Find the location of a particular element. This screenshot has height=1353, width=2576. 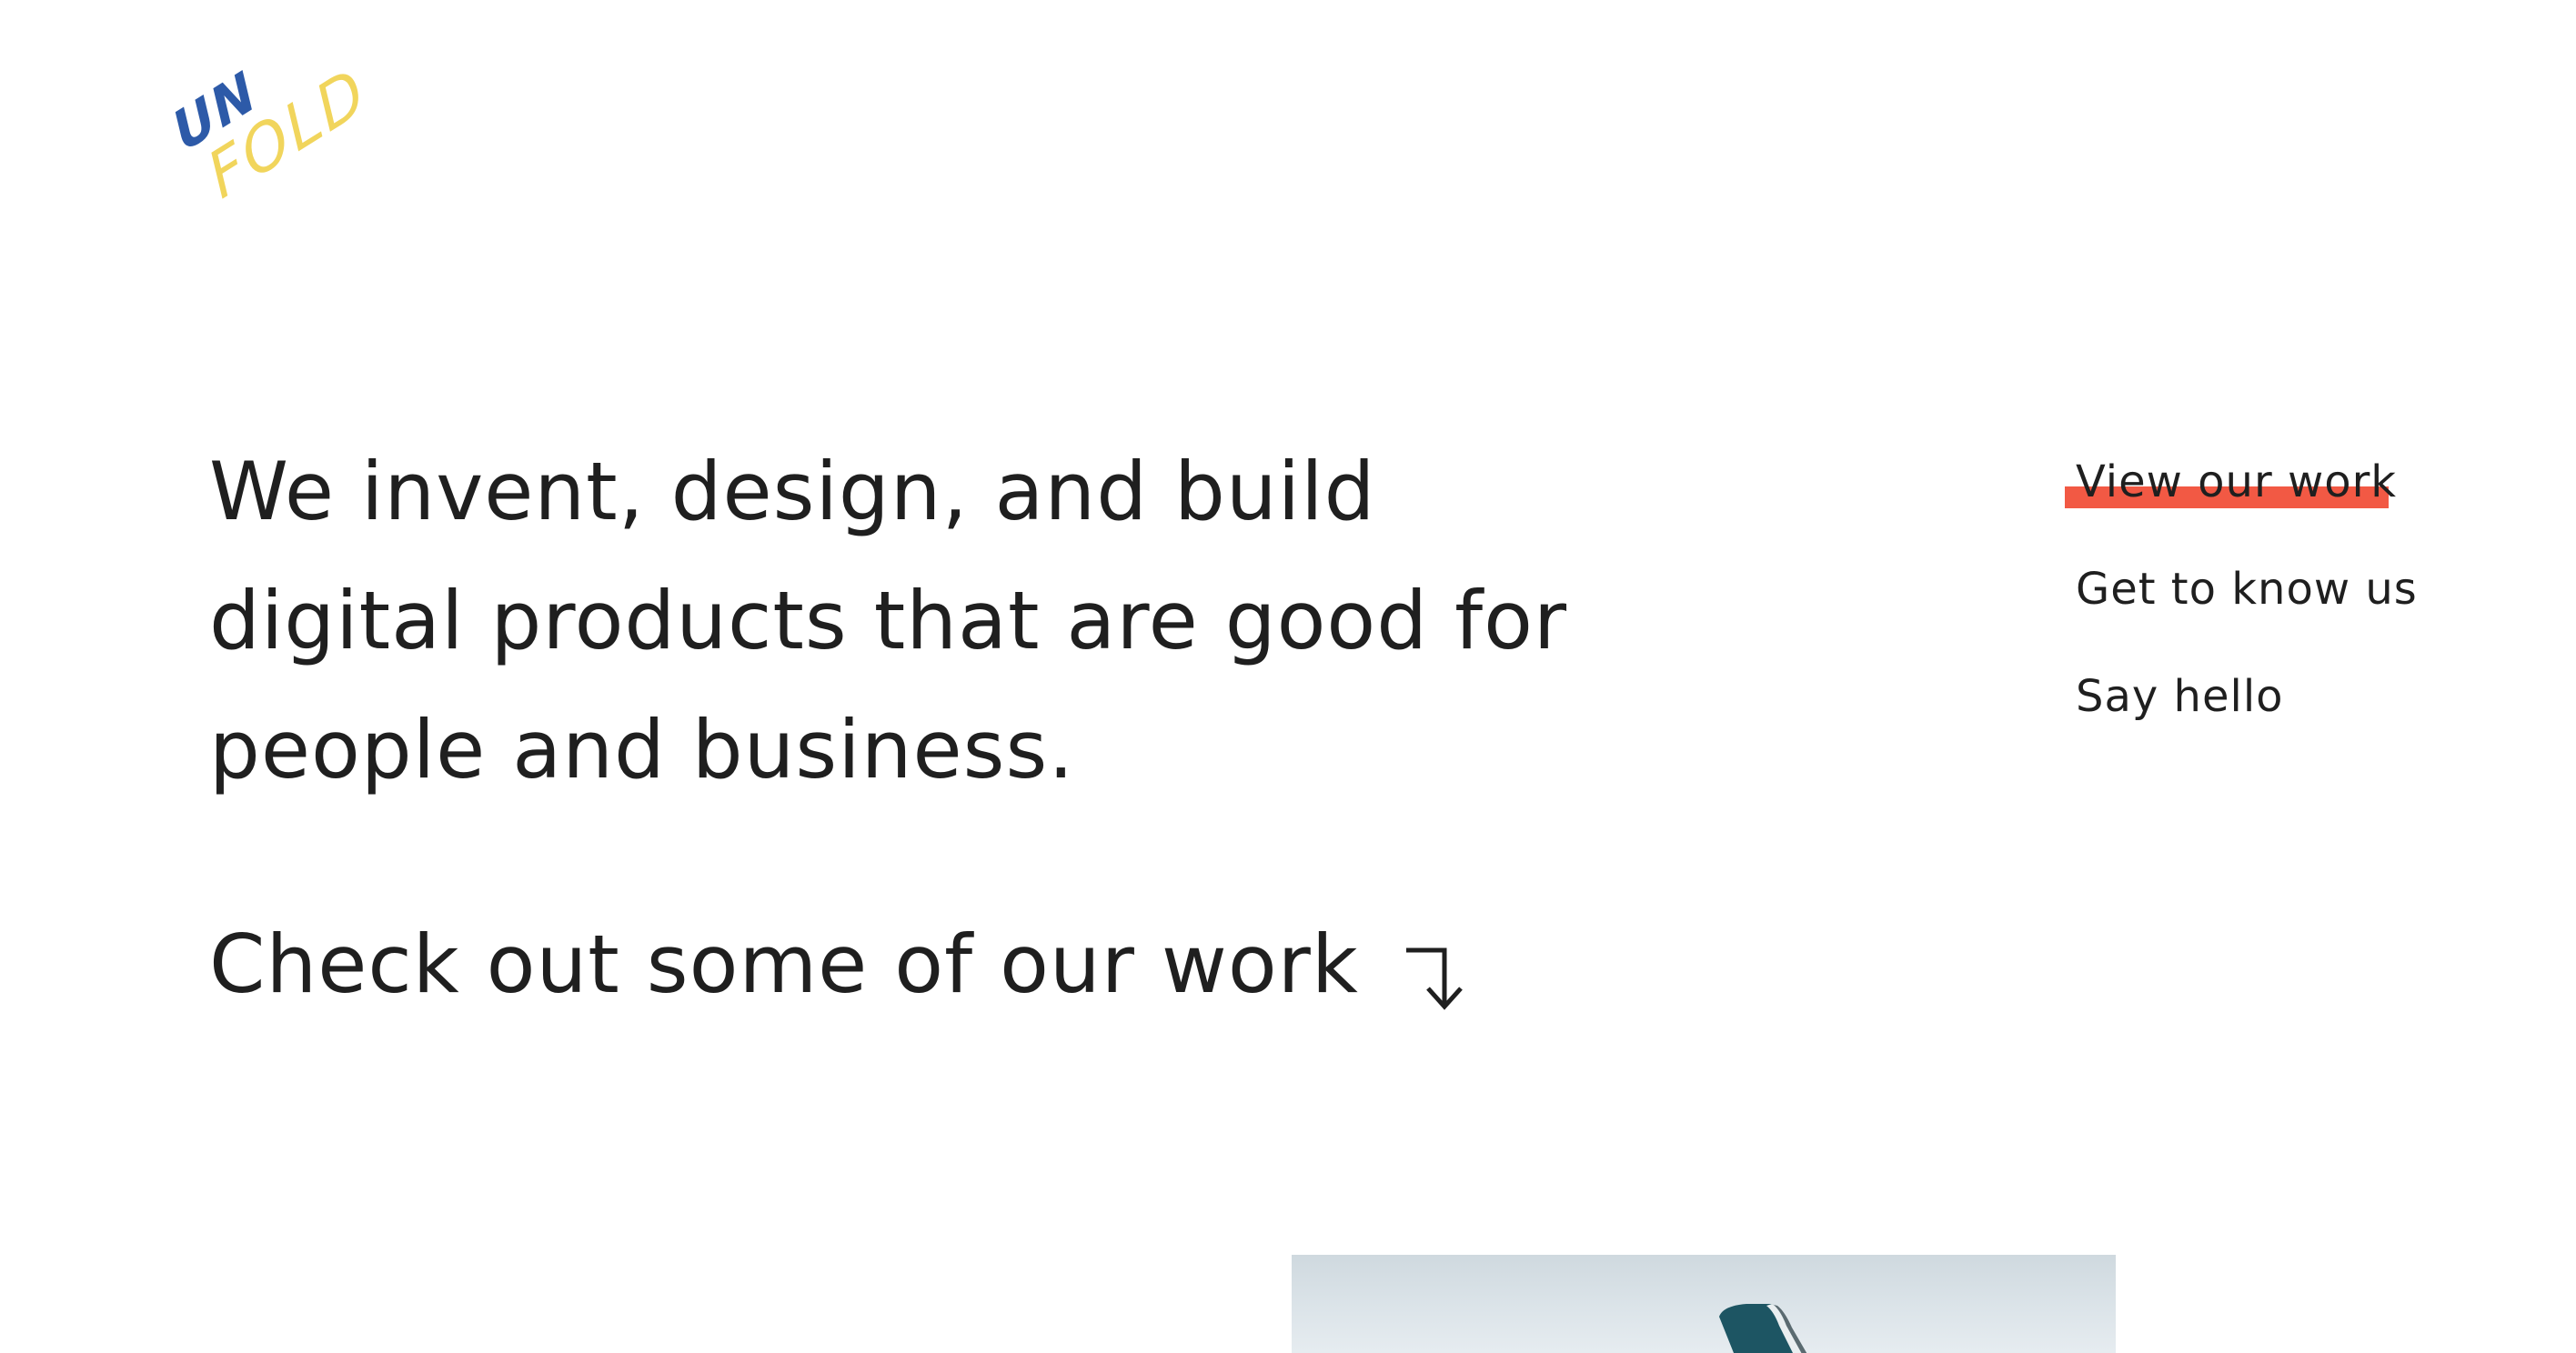

nav-item-say-hello: Say hello is located at coordinates (2280, 696).